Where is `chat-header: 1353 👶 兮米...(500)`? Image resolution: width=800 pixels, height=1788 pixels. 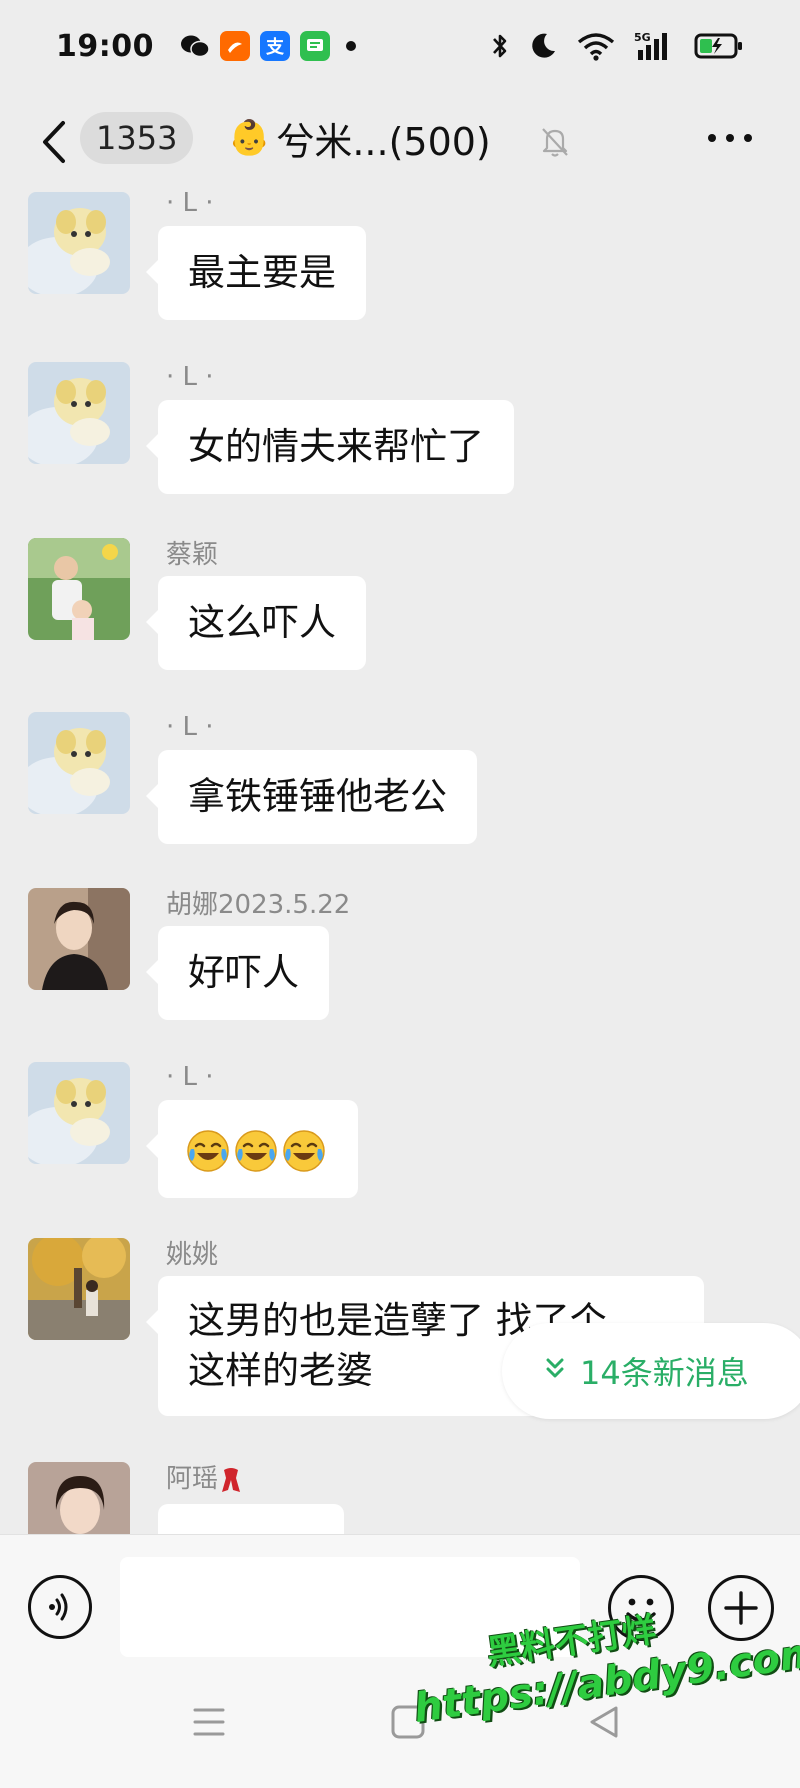
chat-header: 1353 👶 兮米...(500) is located at coordinates (400, 142).